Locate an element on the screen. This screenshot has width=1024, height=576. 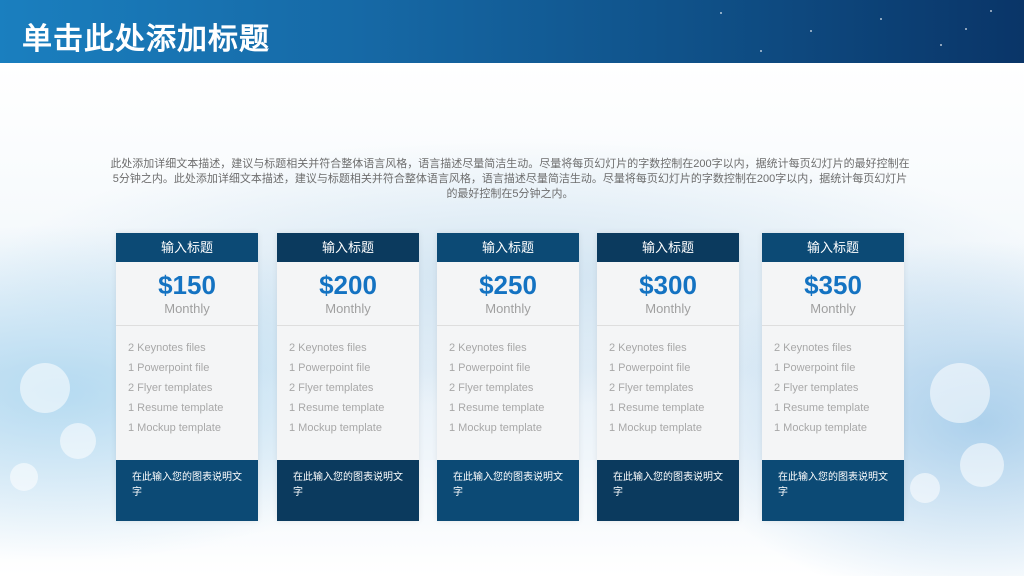
card-price: $200 is located at coordinates (348, 285).